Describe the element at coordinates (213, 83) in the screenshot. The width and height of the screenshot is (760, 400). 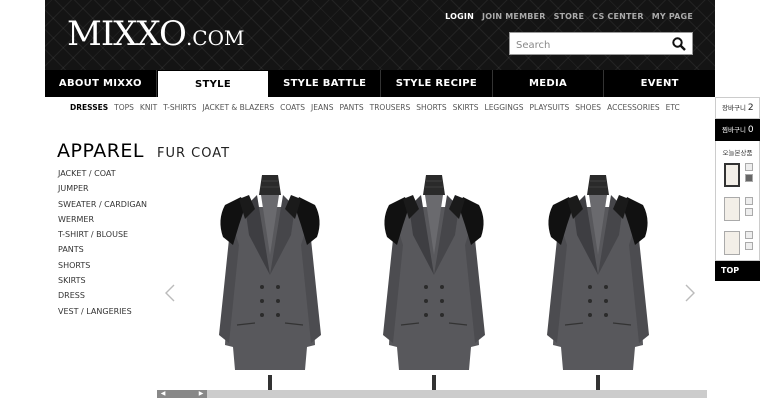
I see `nav-style: STYLE` at that location.